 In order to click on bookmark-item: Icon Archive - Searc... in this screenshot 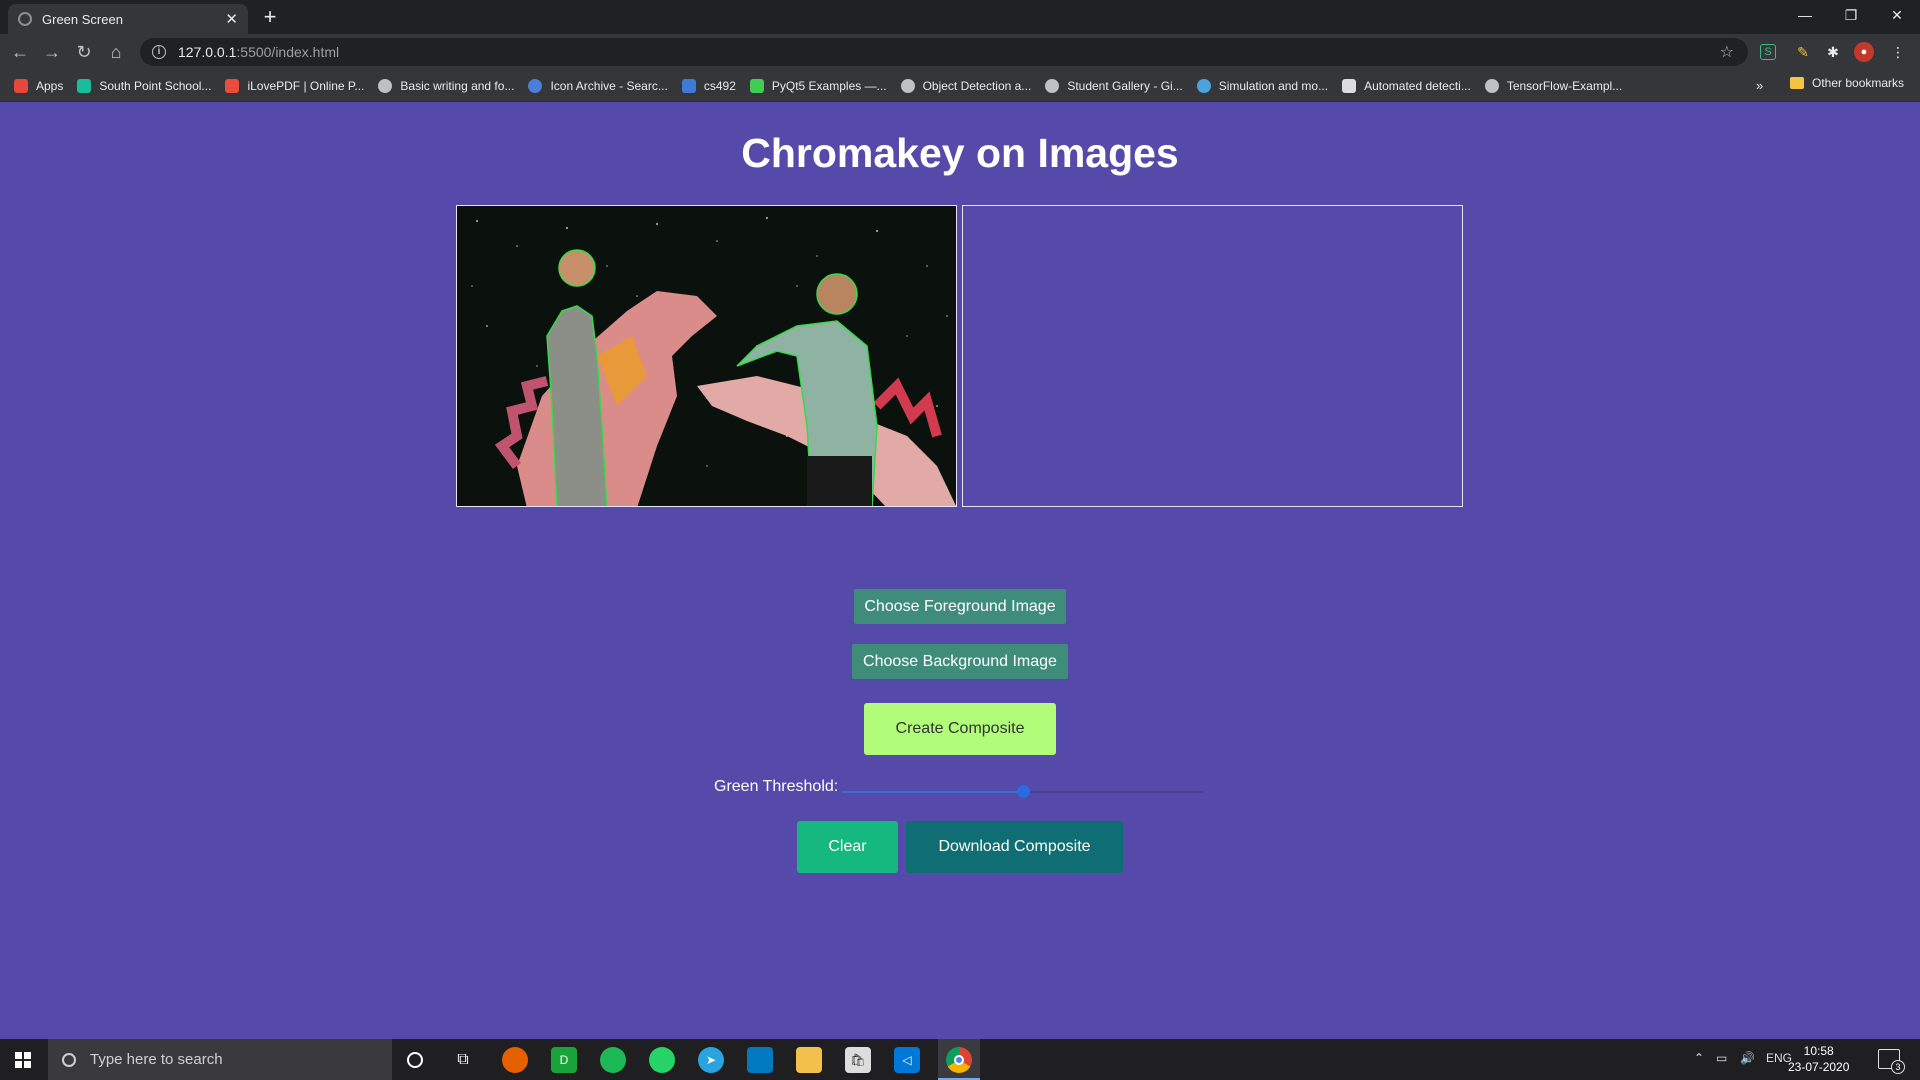, I will do `click(598, 85)`.